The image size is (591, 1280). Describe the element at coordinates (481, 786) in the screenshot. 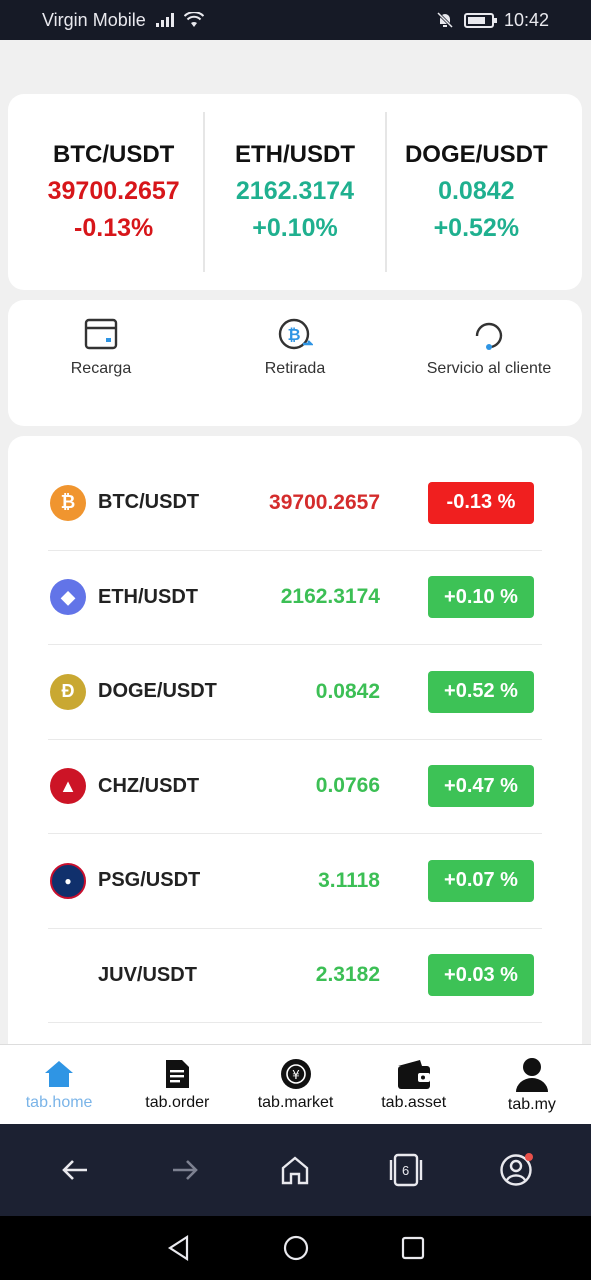

I see `change-badge: +0.47 %` at that location.